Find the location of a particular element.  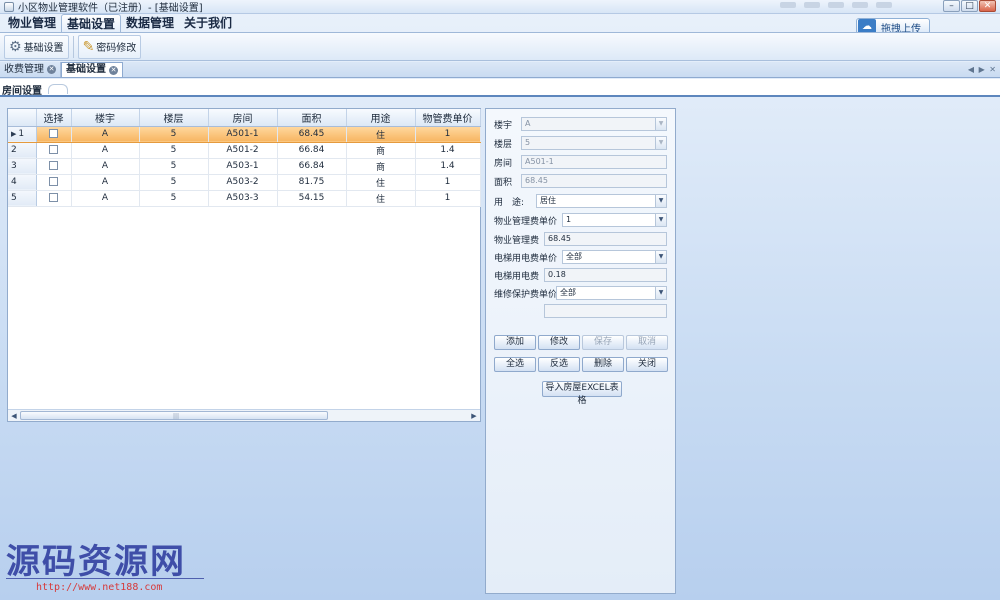

cell-area: 68.45 is located at coordinates (312, 134).